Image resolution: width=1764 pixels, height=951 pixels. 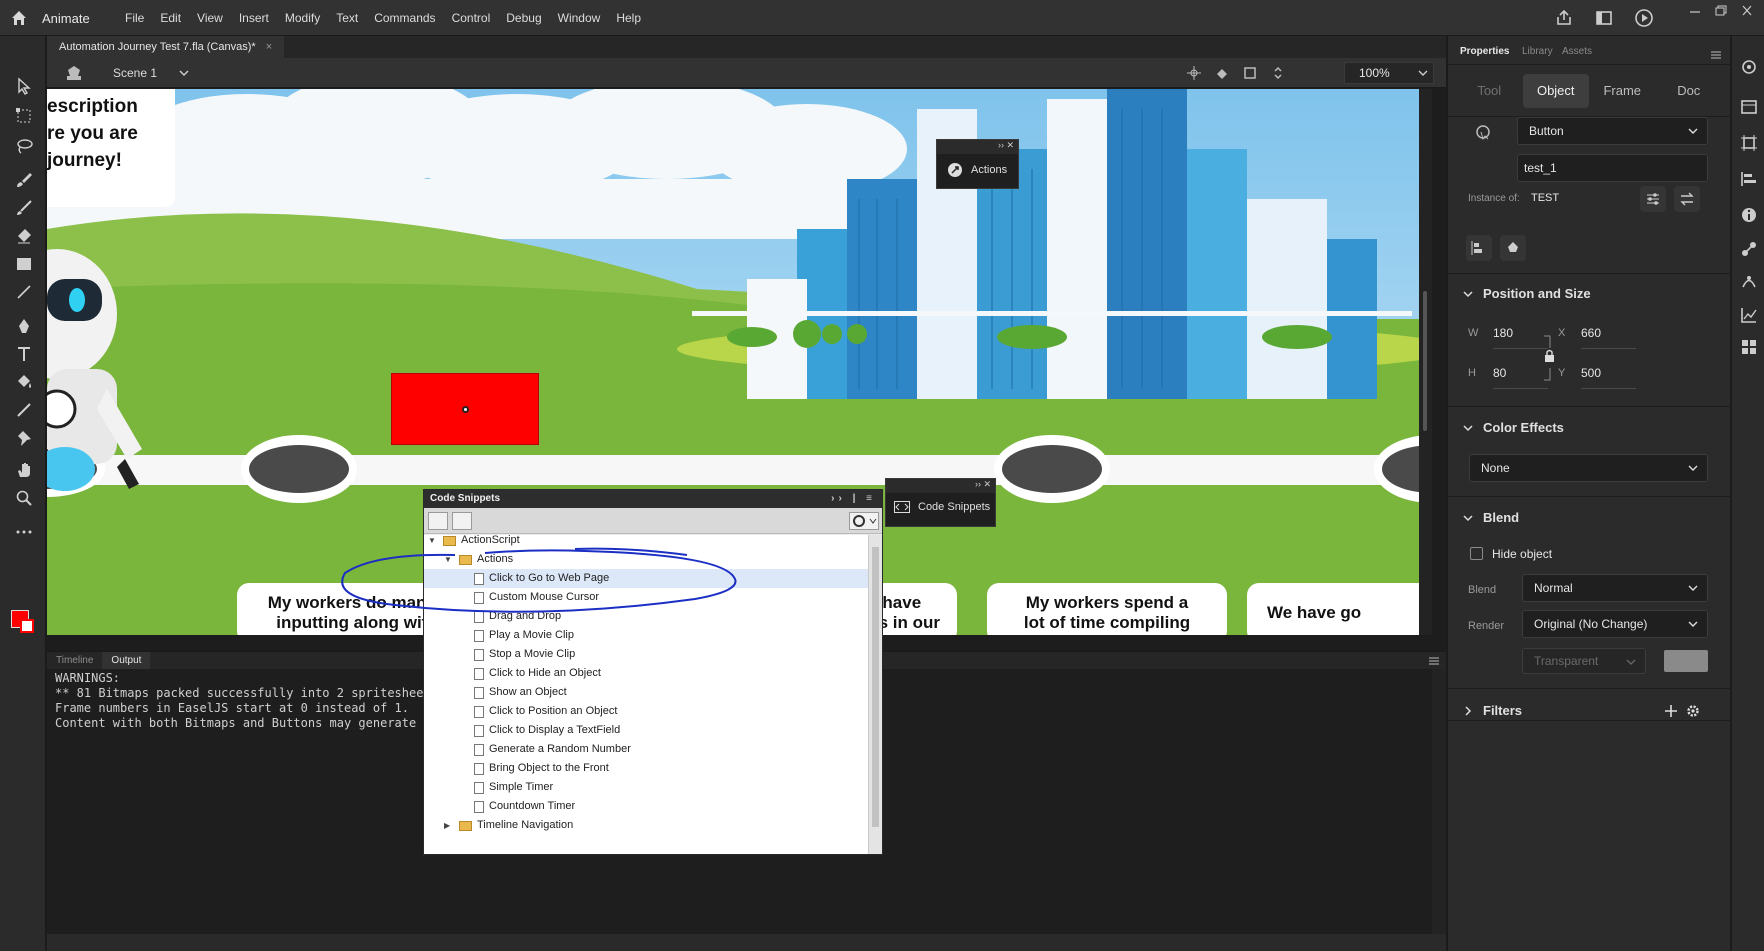 I want to click on width-value: 180, so click(x=1503, y=333).